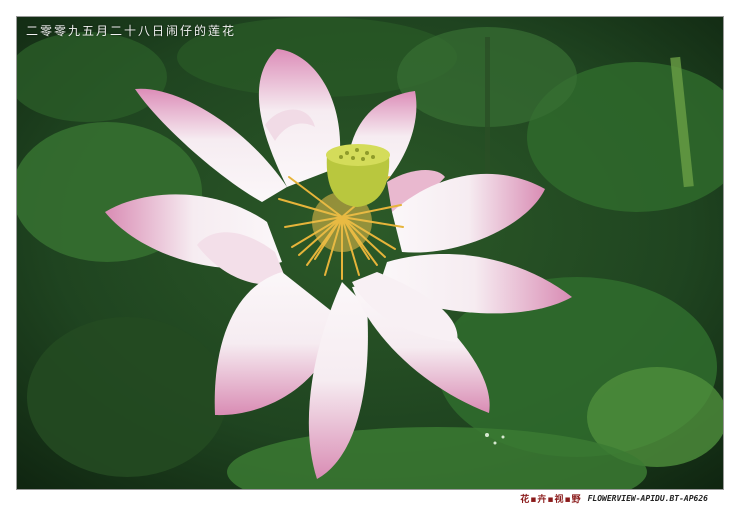 The height and width of the screenshot is (506, 740). I want to click on photo-signature: 花▪卉▪视▪野 FLOWERVIEW-APIDU.BT-AP626, so click(614, 498).